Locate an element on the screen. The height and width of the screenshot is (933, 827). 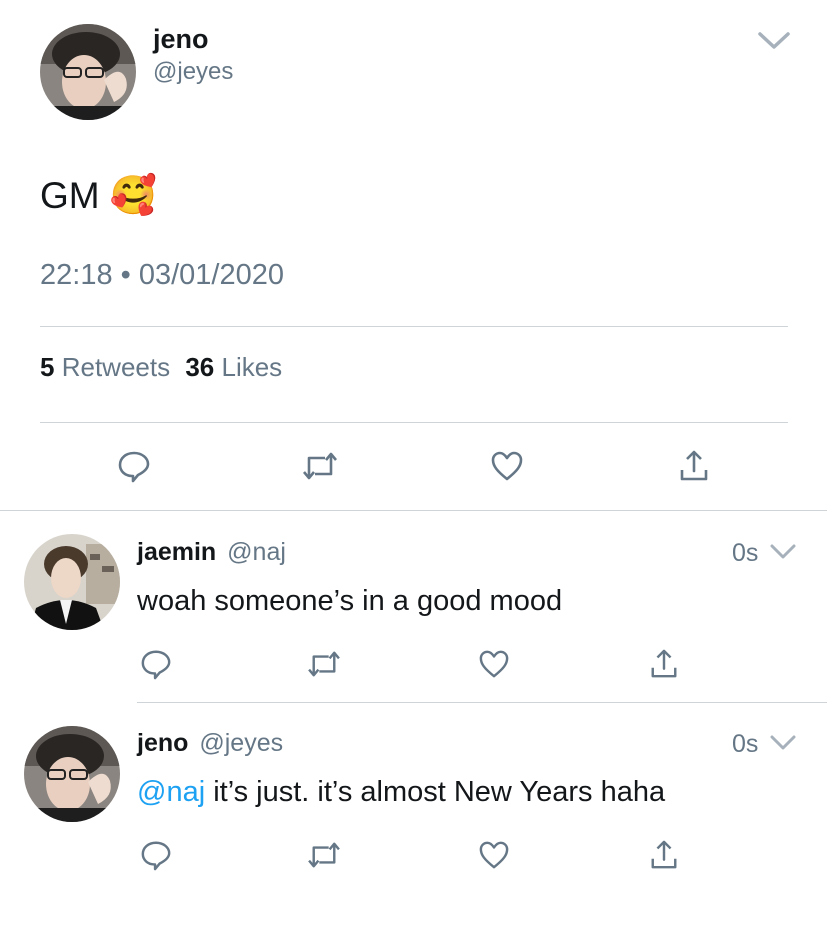
retweets-count: 5 is located at coordinates (47, 367).